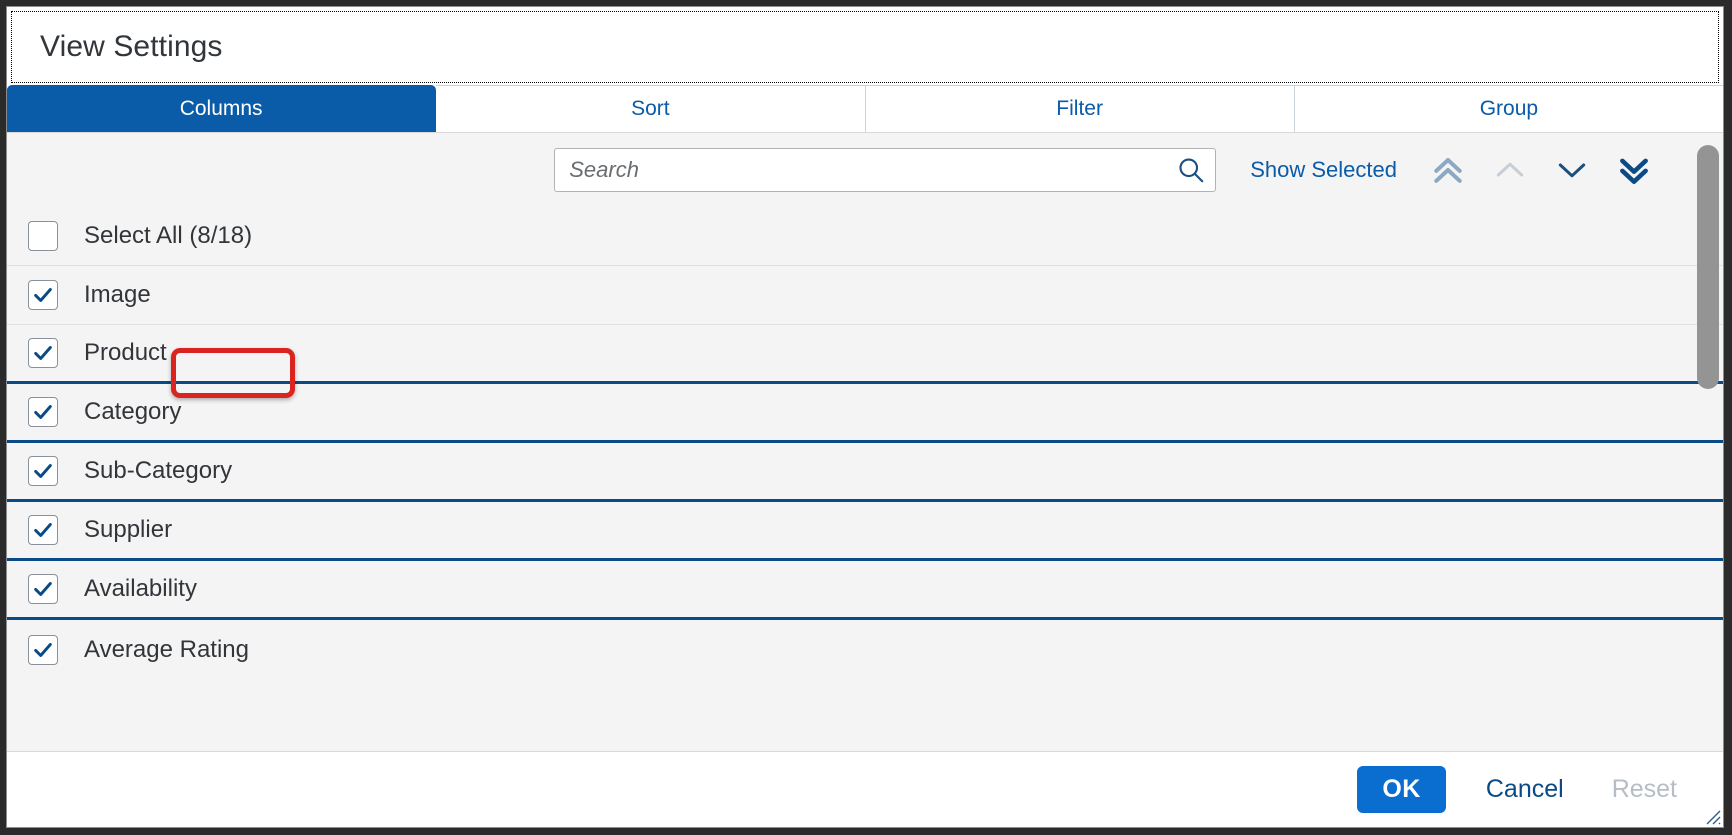  Describe the element at coordinates (125, 352) in the screenshot. I see `list-item-label: Product` at that location.